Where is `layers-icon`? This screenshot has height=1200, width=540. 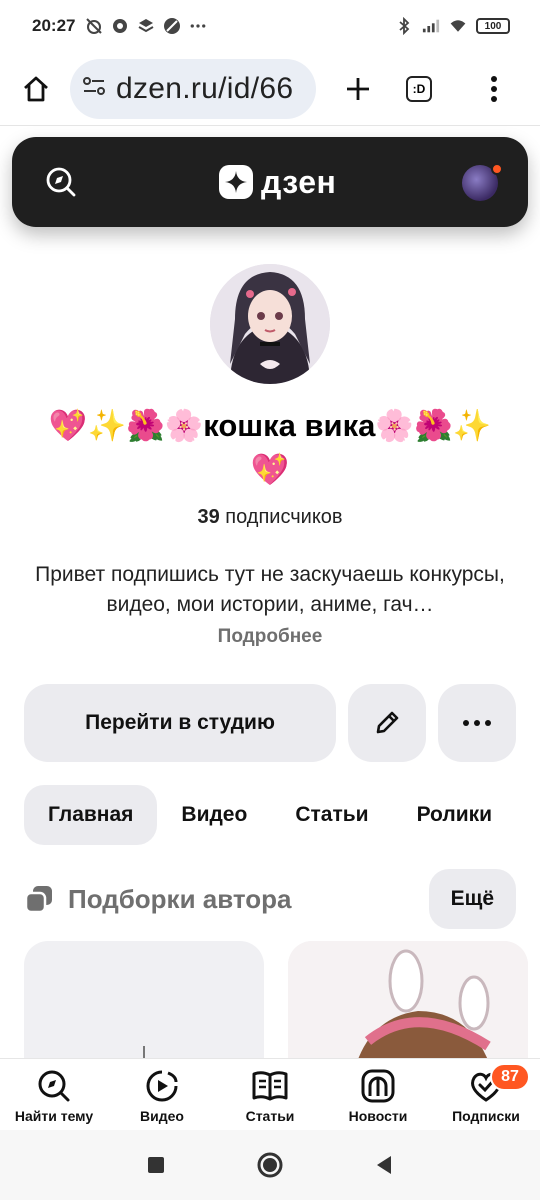
layers-icon is located at coordinates (146, 26).